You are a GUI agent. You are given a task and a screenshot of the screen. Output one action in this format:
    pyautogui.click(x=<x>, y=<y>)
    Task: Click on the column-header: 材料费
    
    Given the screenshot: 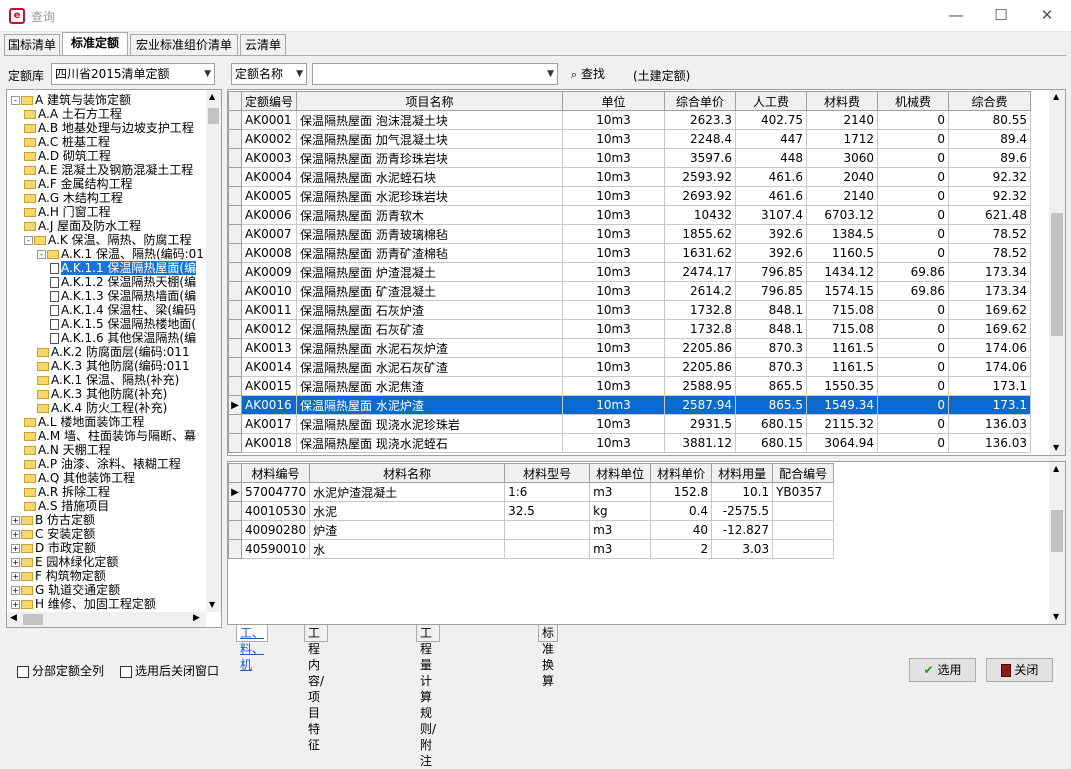 What is the action you would take?
    pyautogui.click(x=842, y=101)
    